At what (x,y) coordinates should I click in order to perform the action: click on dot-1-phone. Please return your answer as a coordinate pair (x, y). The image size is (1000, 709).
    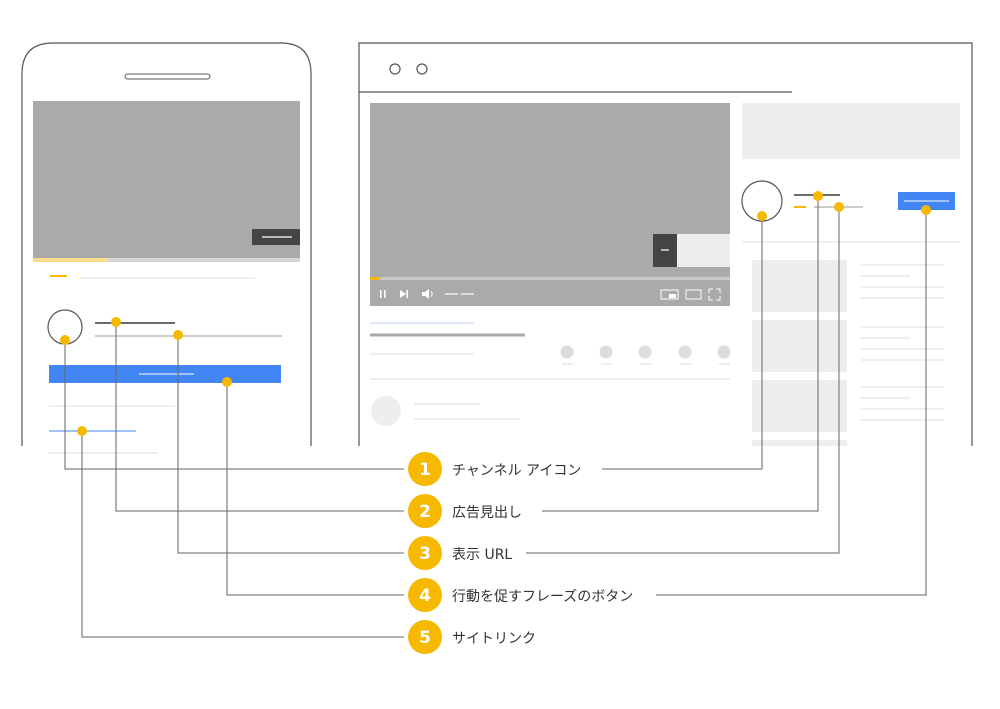
    Looking at the image, I should click on (65, 340).